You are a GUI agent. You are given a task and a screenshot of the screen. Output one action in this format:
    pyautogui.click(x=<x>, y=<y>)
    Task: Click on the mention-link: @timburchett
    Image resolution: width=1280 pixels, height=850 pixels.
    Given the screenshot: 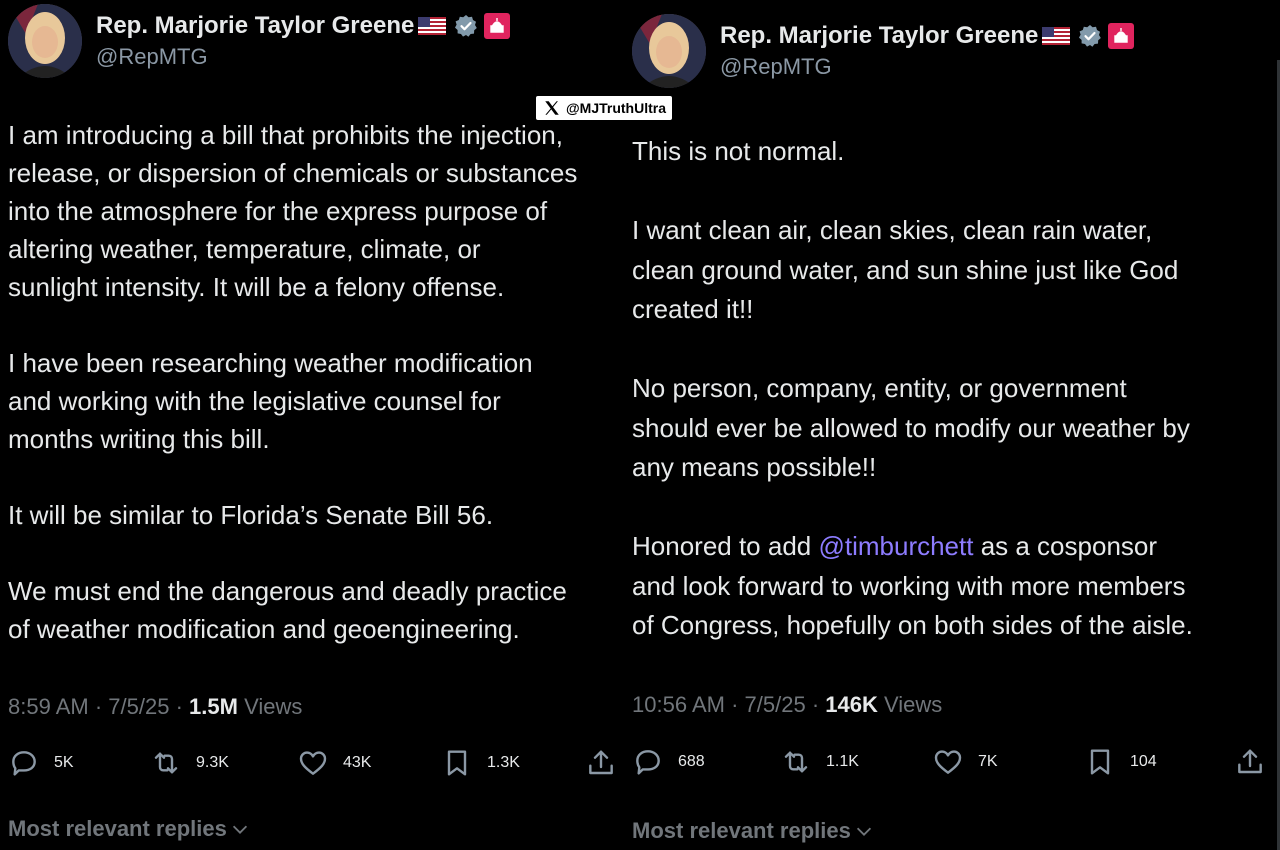 What is the action you would take?
    pyautogui.click(x=895, y=546)
    